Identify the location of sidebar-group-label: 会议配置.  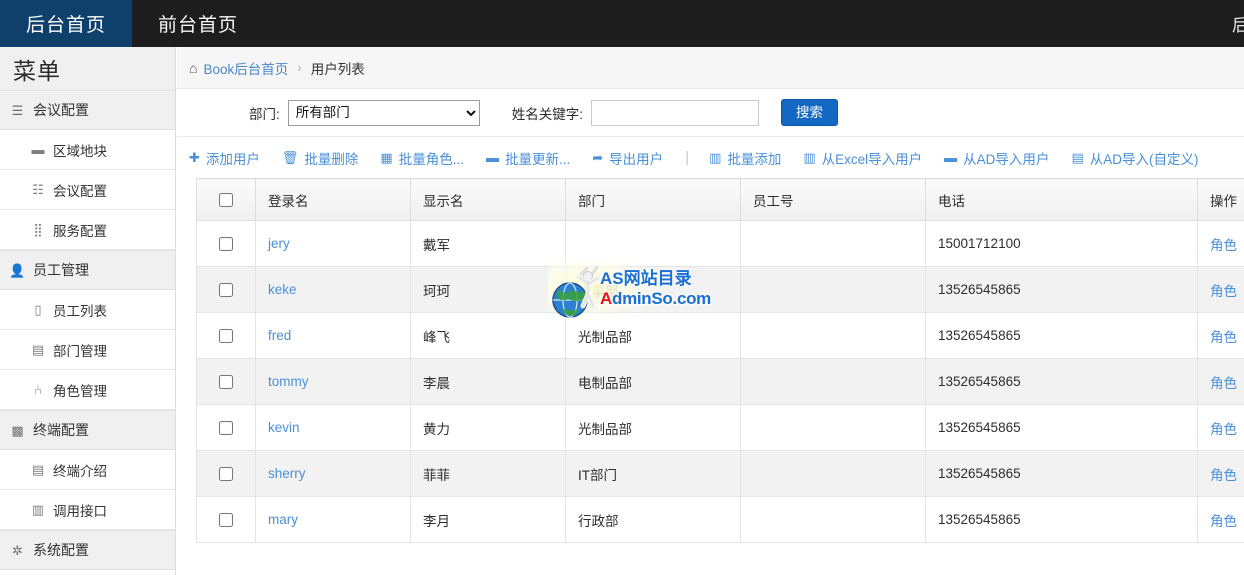
(61, 110).